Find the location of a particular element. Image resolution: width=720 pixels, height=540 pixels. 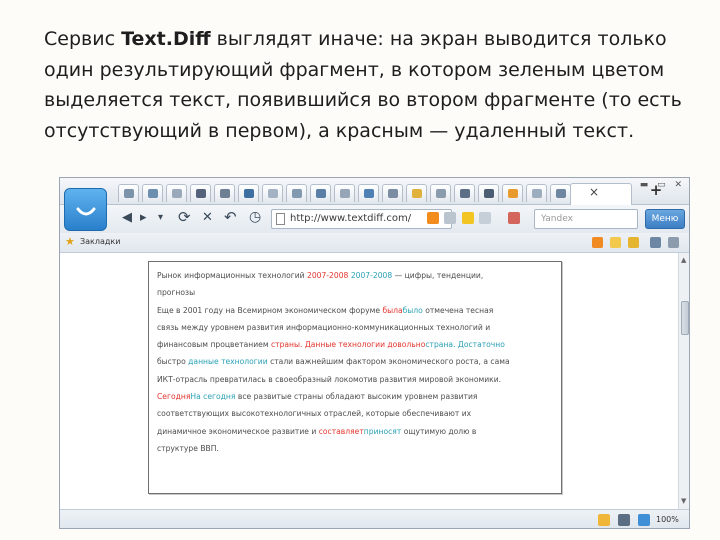

tab-bar: × + ▬ ▭ ✕ is located at coordinates (374, 191).